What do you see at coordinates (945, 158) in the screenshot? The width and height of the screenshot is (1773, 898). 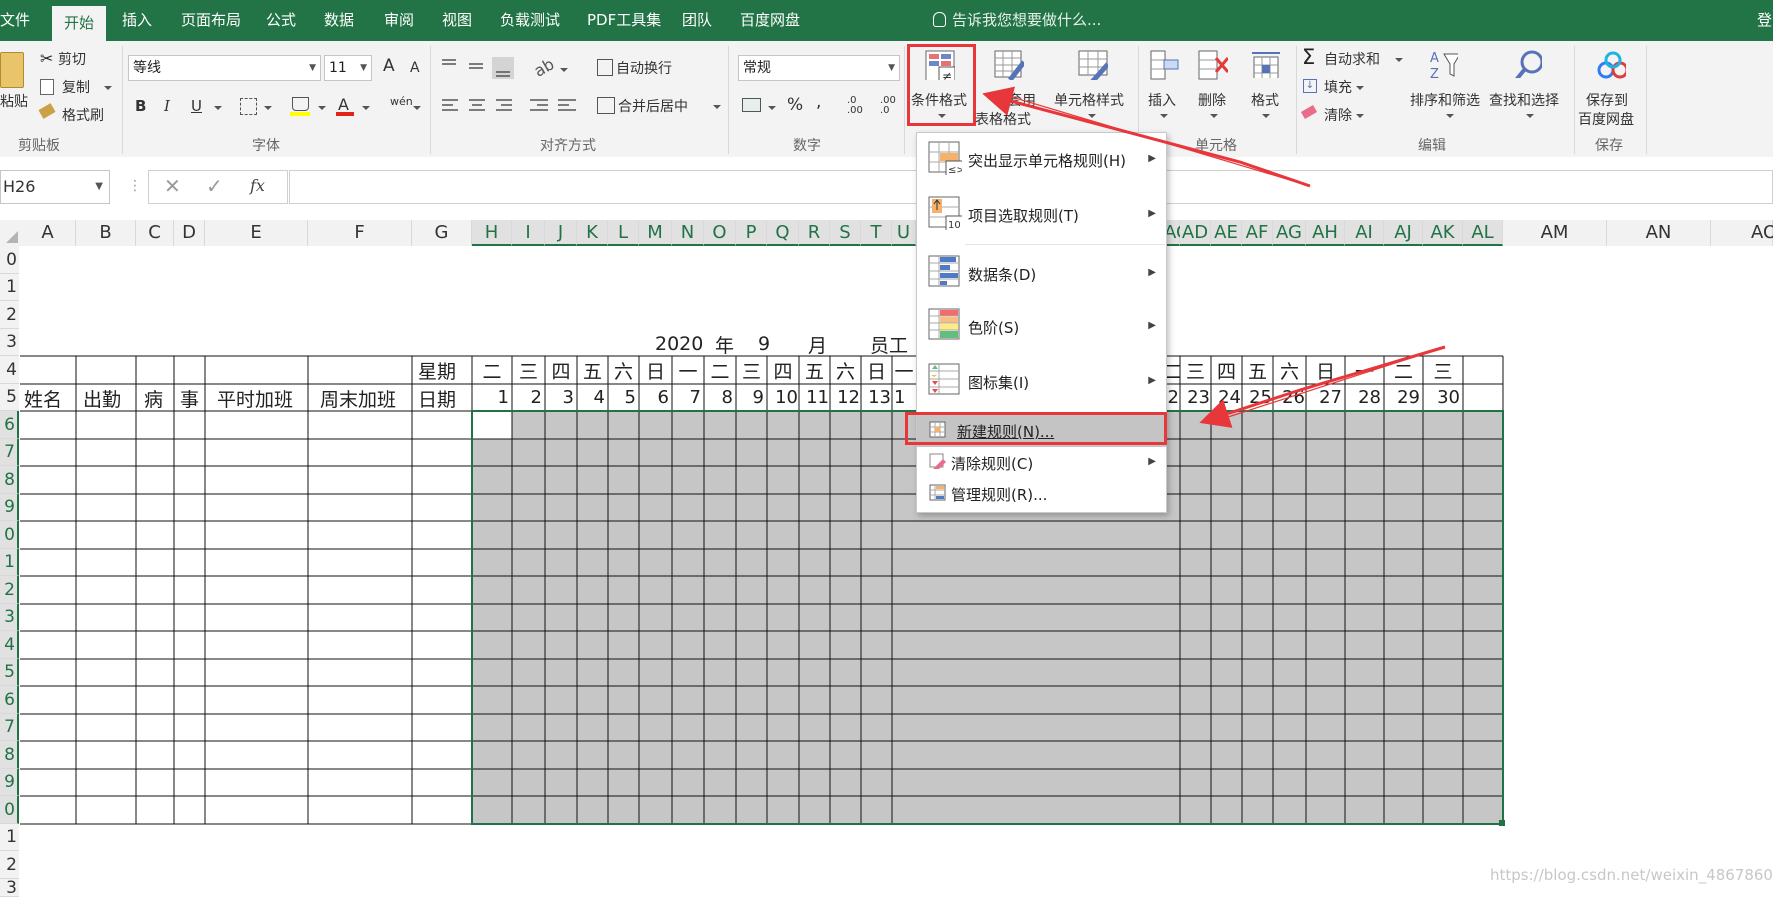 I see `highlight-rules-icon: ≤>` at bounding box center [945, 158].